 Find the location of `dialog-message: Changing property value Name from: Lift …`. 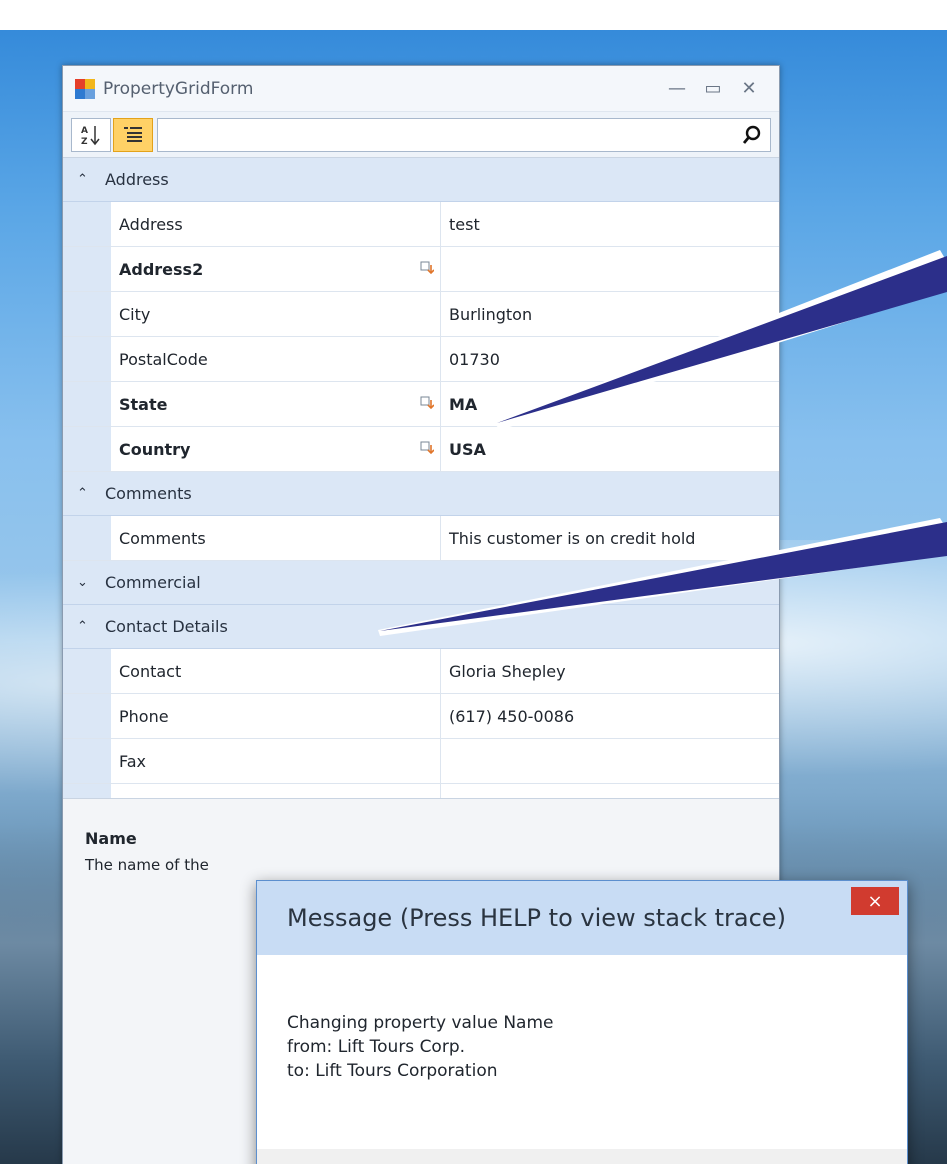

dialog-message: Changing property value Name from: Lift … is located at coordinates (582, 1047).